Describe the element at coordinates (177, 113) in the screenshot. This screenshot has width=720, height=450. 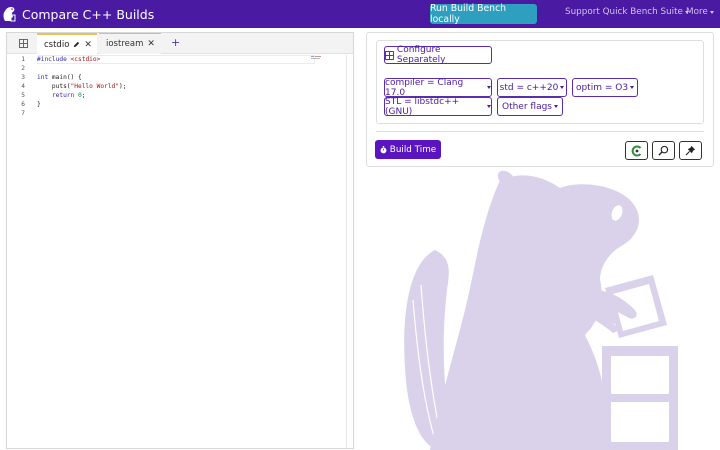
I see `code-line: 7` at that location.